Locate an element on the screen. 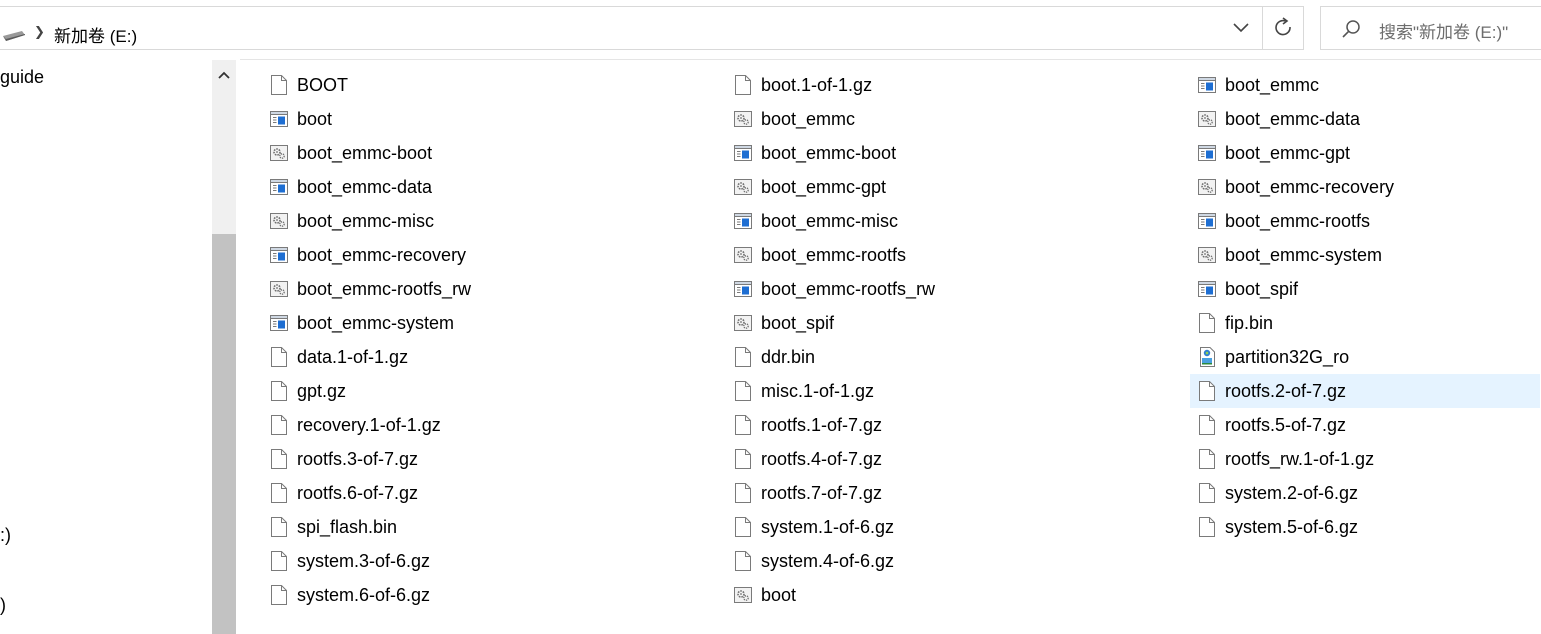 Image resolution: width=1541 pixels, height=634 pixels. file-item: rootfs.5-of-7.gz is located at coordinates (1365, 425).